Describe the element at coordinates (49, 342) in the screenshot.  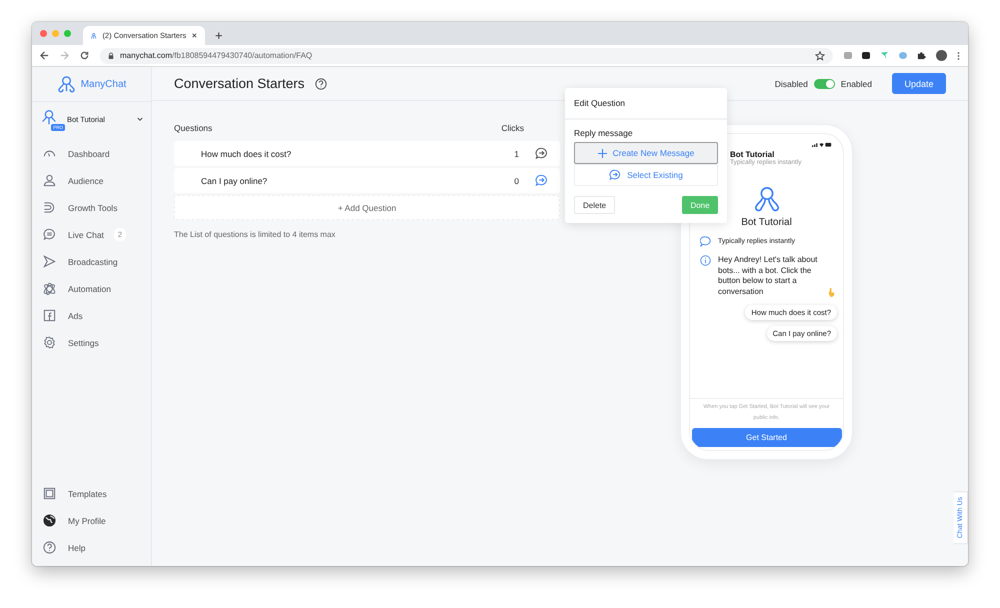
I see `gear-icon` at that location.